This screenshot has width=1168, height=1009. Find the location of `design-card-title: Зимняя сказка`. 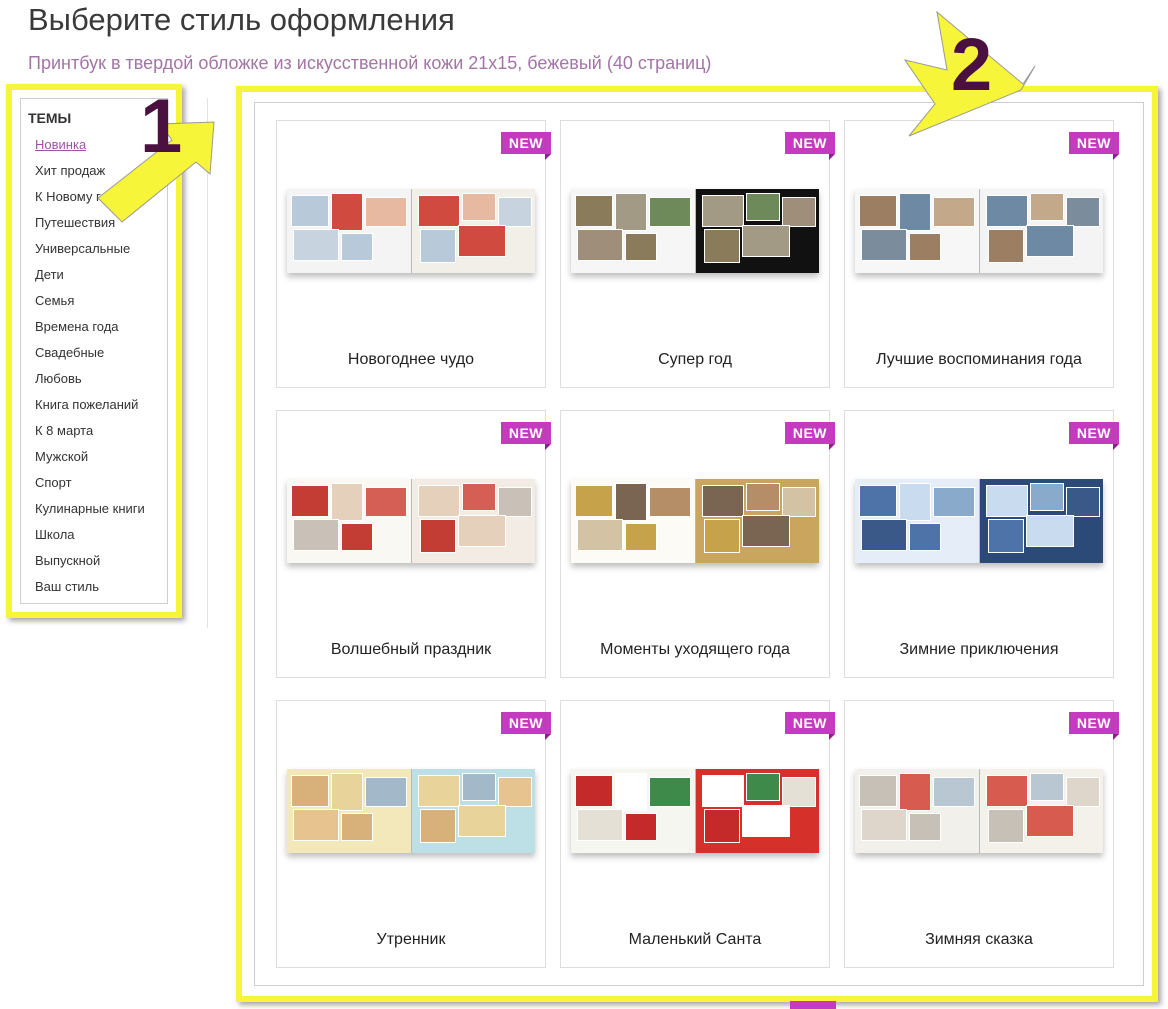

design-card-title: Зимняя сказка is located at coordinates (979, 940).